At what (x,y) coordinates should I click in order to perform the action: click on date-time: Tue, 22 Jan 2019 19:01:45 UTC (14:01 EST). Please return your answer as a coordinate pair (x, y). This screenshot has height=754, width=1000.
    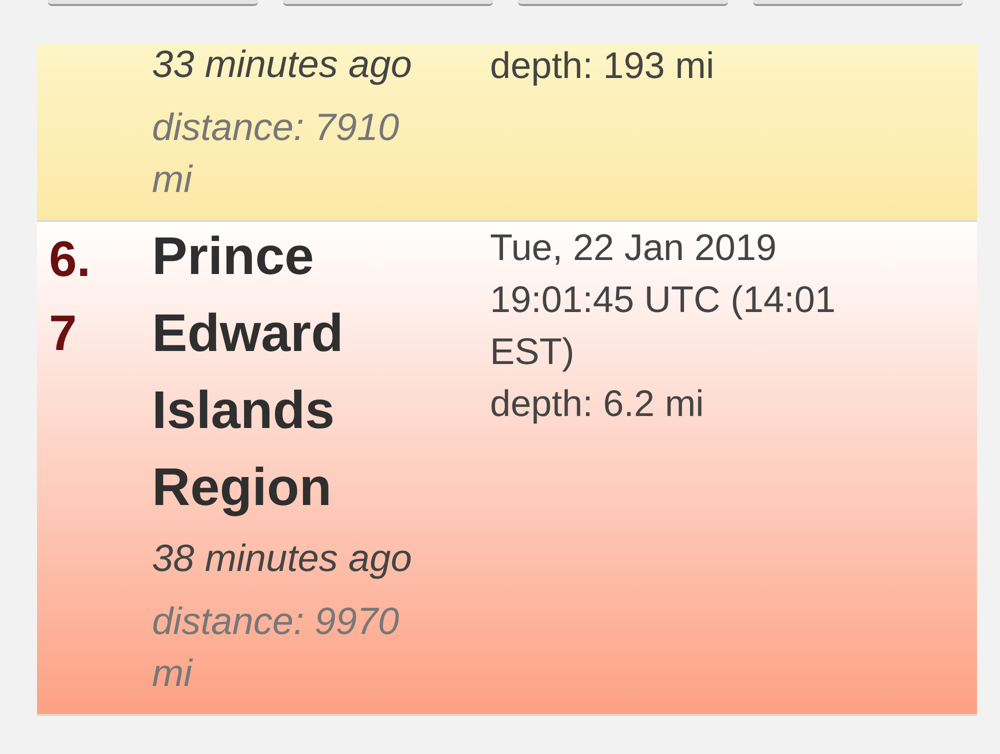
    Looking at the image, I should click on (663, 300).